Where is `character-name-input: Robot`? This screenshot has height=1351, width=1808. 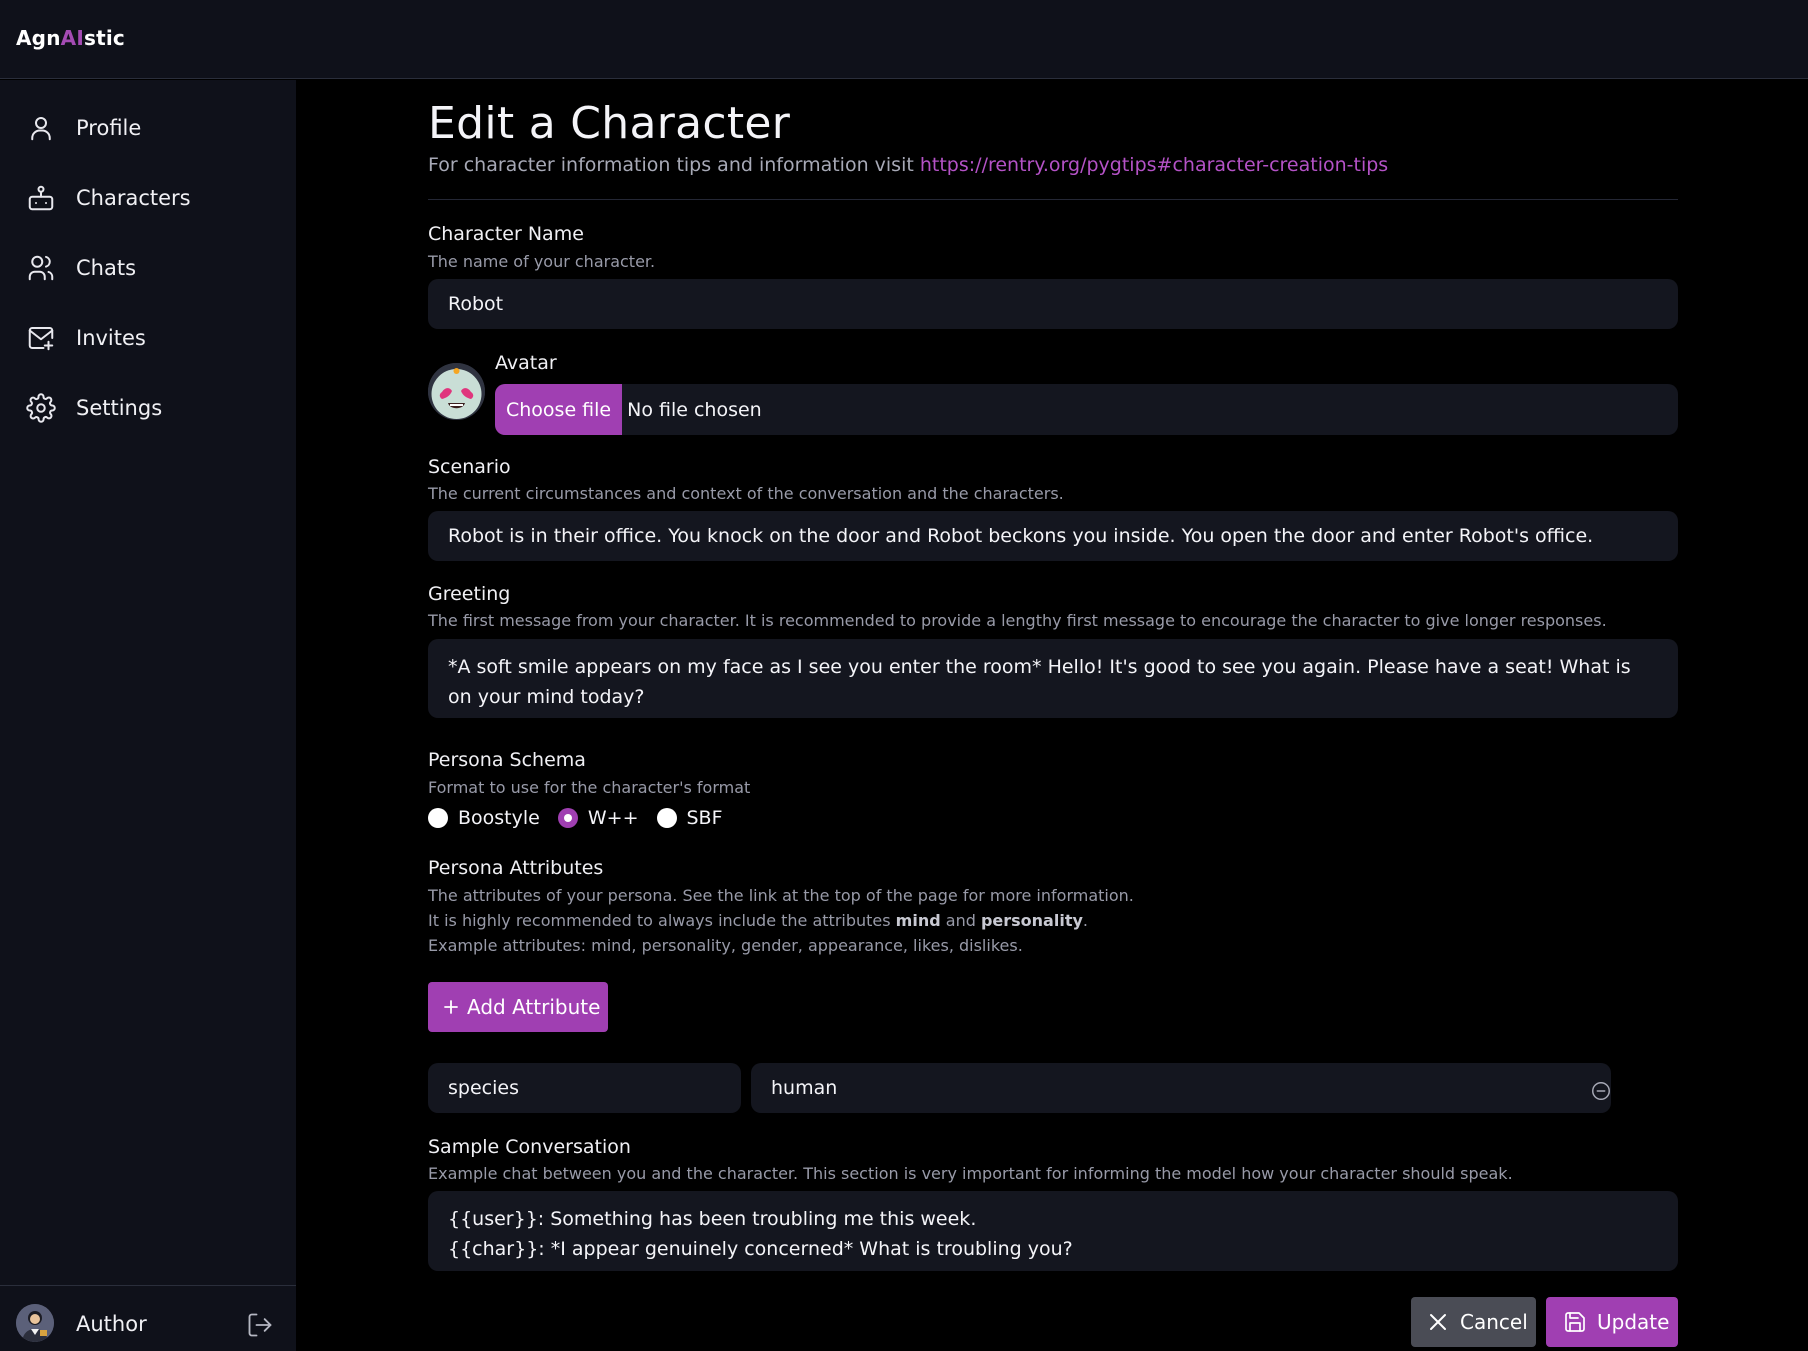
character-name-input: Robot is located at coordinates (1053, 304).